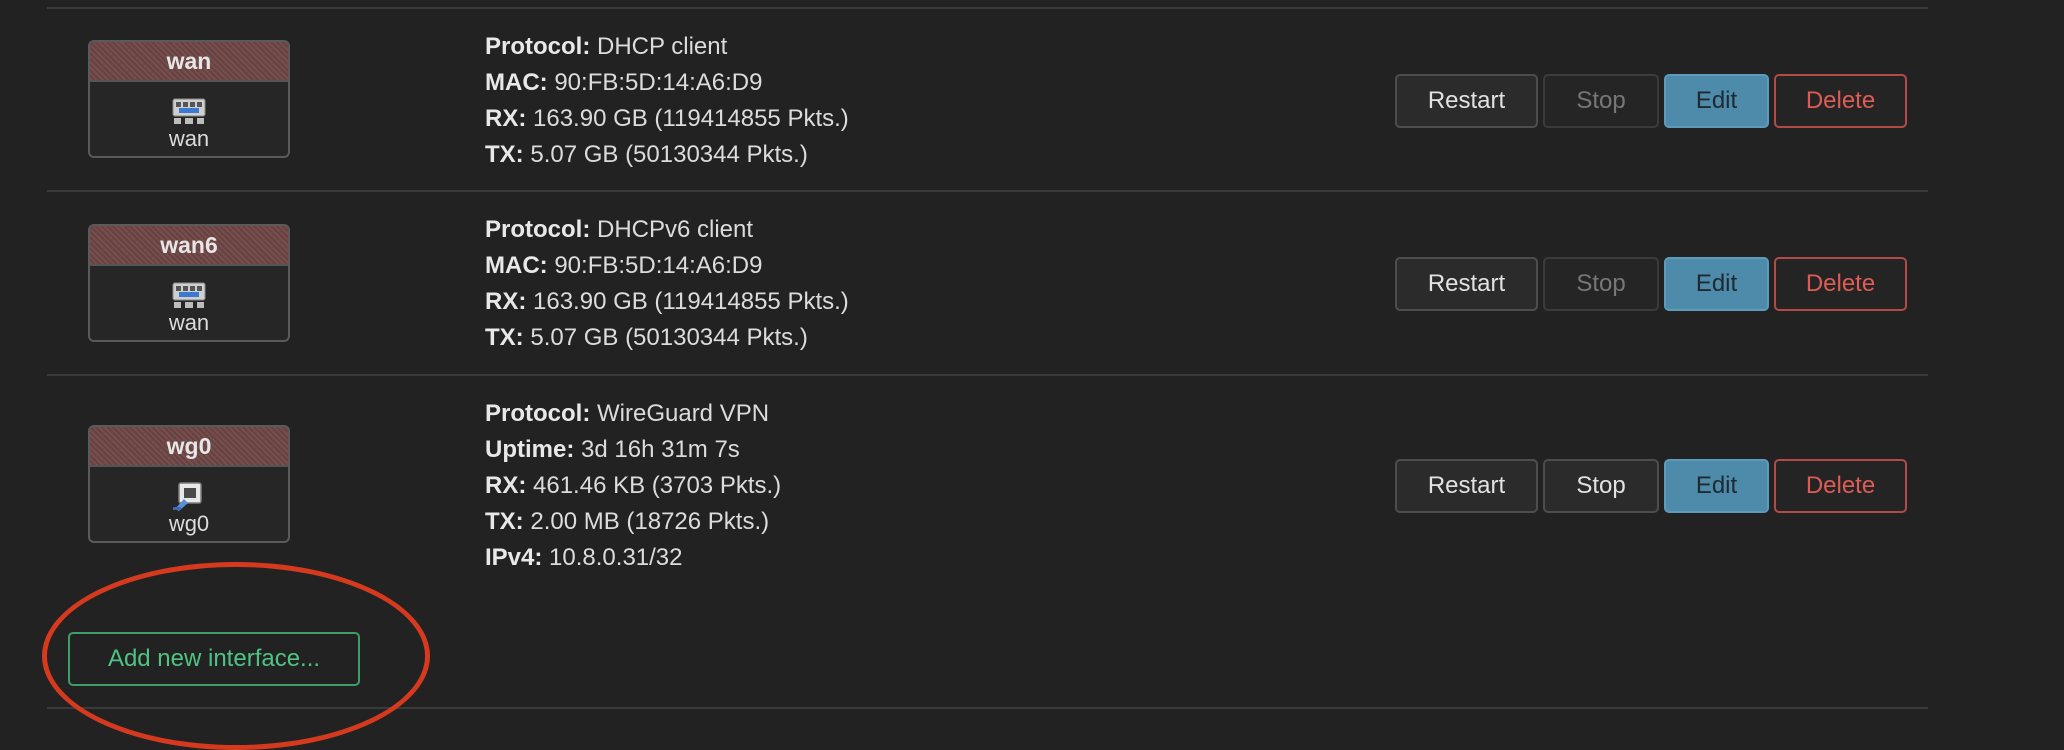 This screenshot has width=2064, height=750. What do you see at coordinates (189, 447) in the screenshot?
I see `interface-name: wg0` at bounding box center [189, 447].